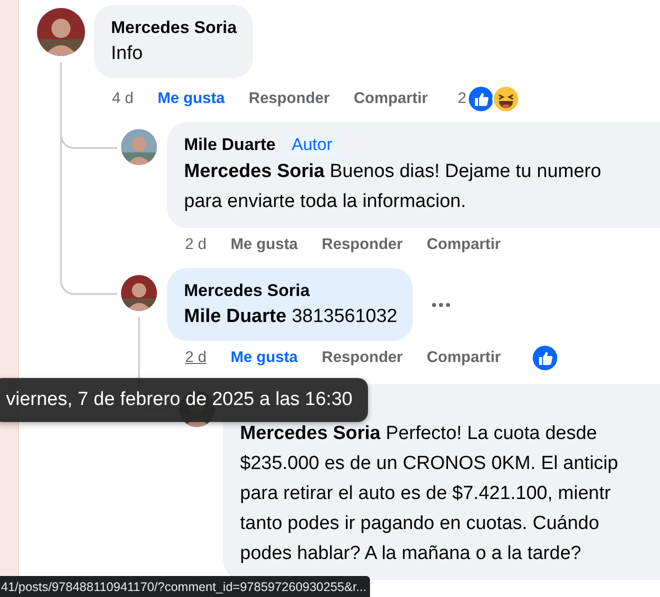 The image size is (660, 597). I want to click on comment-text: Mile Duarte 3813561032, so click(291, 317).